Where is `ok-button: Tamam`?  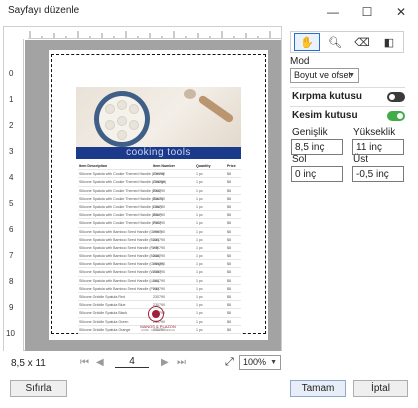 ok-button: Tamam is located at coordinates (318, 388).